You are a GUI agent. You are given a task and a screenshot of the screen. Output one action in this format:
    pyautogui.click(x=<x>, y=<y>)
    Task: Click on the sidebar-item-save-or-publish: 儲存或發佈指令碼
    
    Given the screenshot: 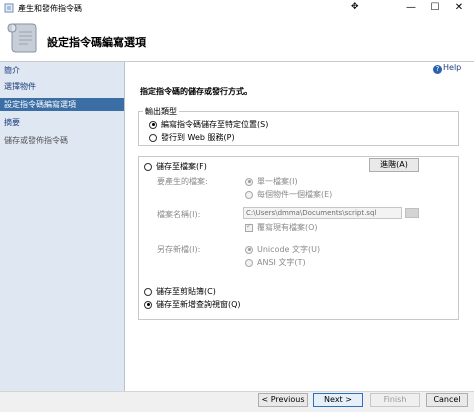 What is the action you would take?
    pyautogui.click(x=62, y=140)
    